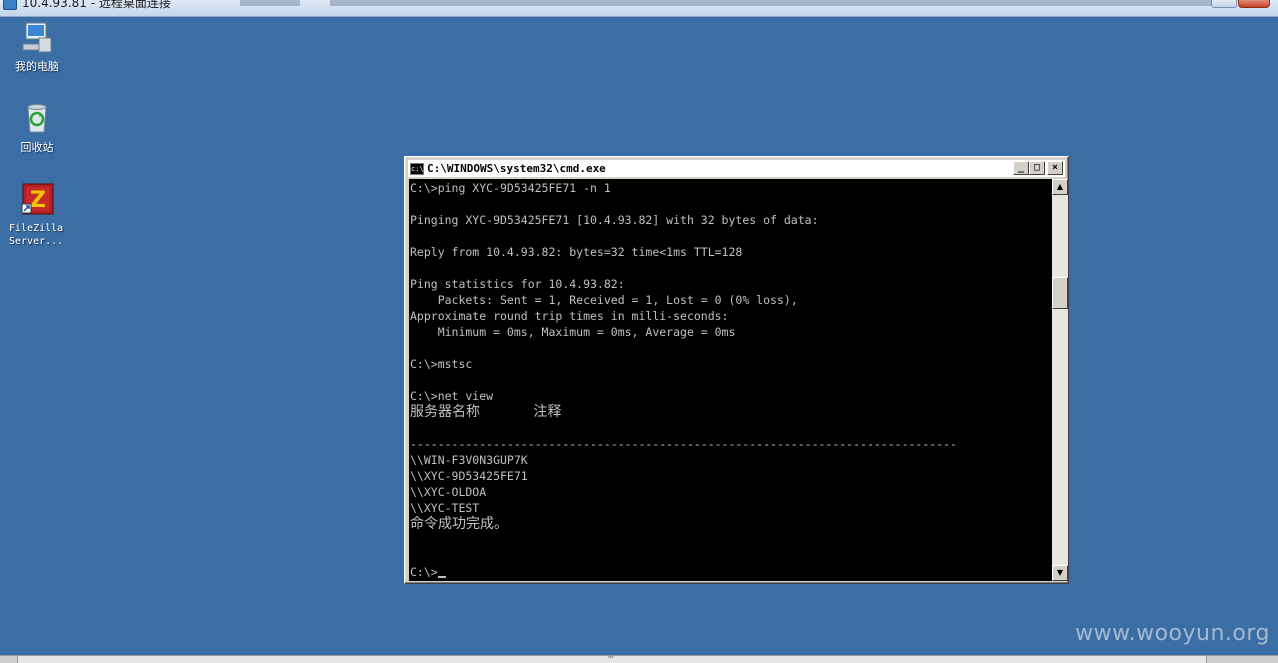 Image resolution: width=1278 pixels, height=663 pixels. What do you see at coordinates (37, 118) in the screenshot?
I see `recycle-bin-icon` at bounding box center [37, 118].